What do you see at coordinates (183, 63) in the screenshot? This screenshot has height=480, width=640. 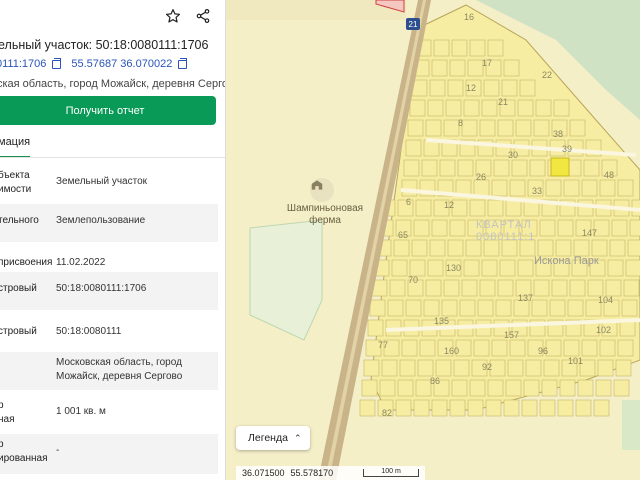 I see `copy-icon` at bounding box center [183, 63].